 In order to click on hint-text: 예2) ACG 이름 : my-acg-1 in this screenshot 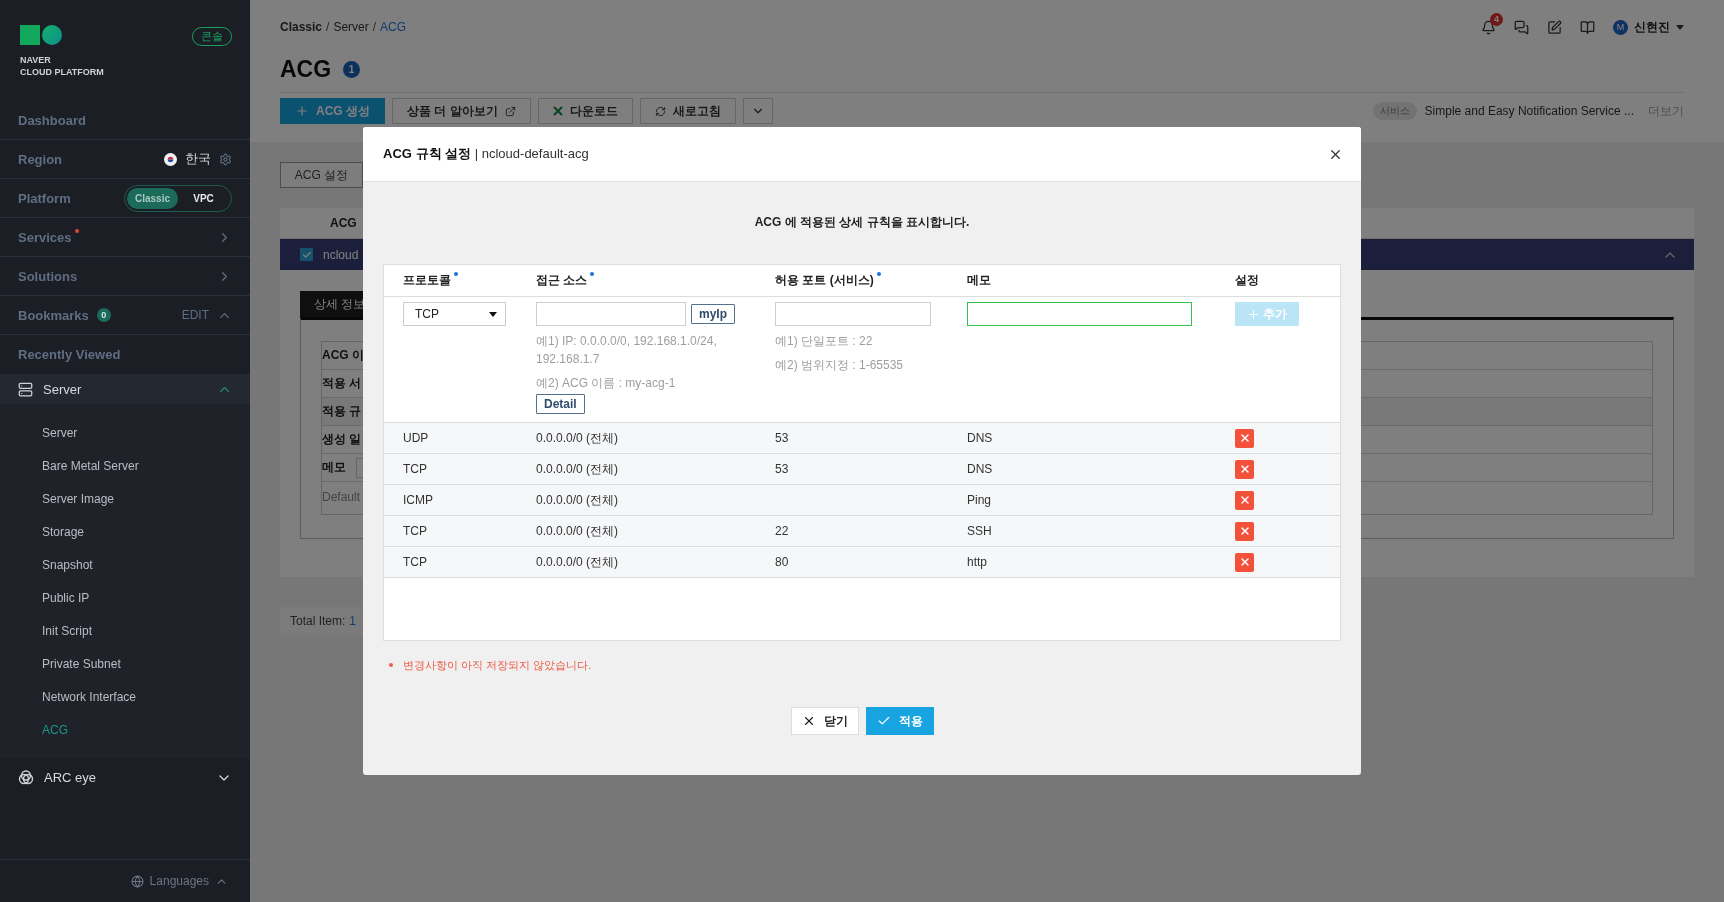, I will do `click(606, 383)`.